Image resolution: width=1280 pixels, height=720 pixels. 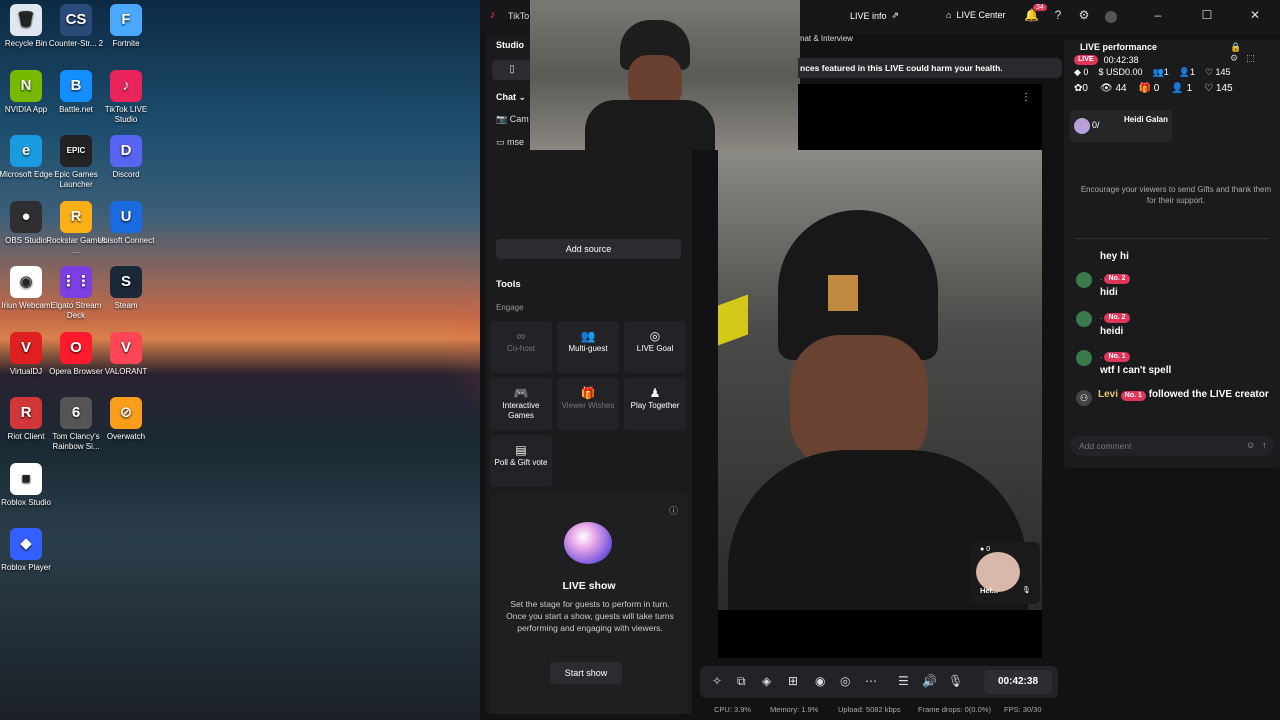 I want to click on minimize-icon: –, so click(x=1158, y=15).